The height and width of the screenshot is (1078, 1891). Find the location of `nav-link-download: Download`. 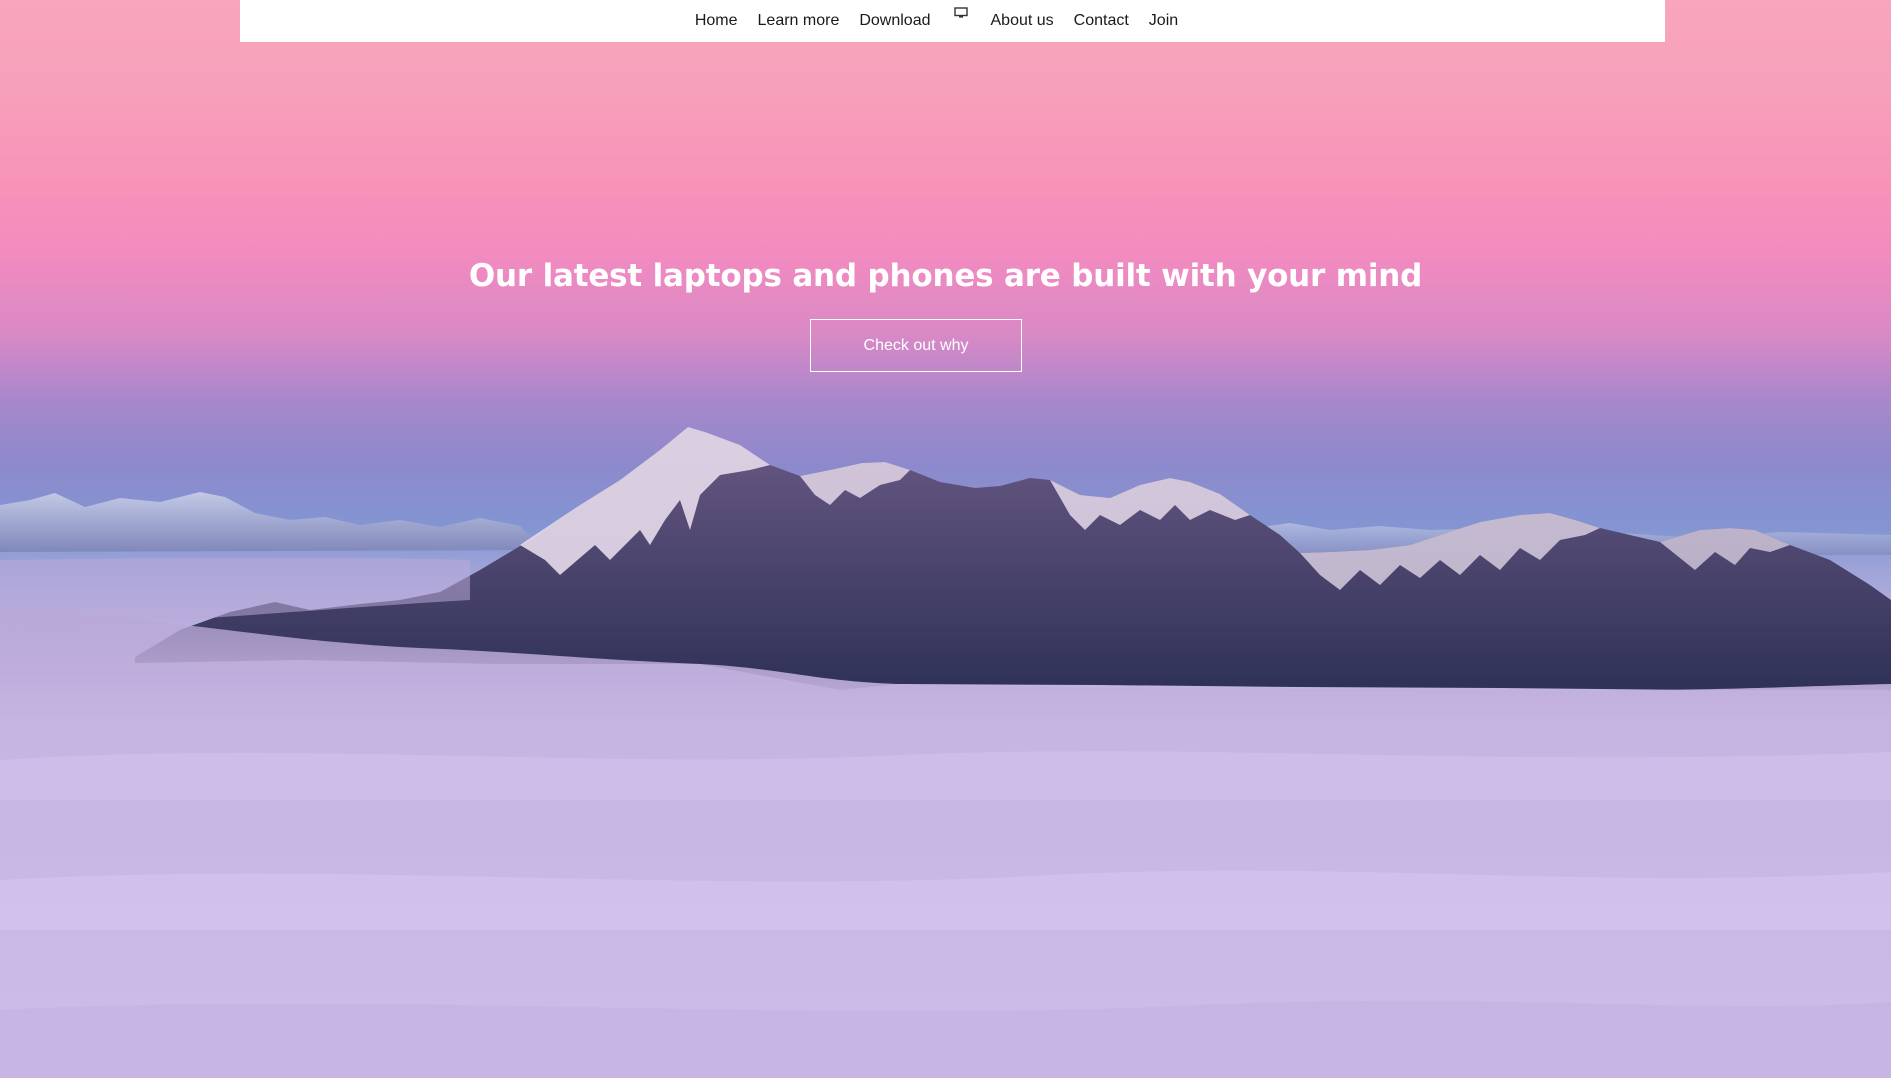

nav-link-download: Download is located at coordinates (894, 21).